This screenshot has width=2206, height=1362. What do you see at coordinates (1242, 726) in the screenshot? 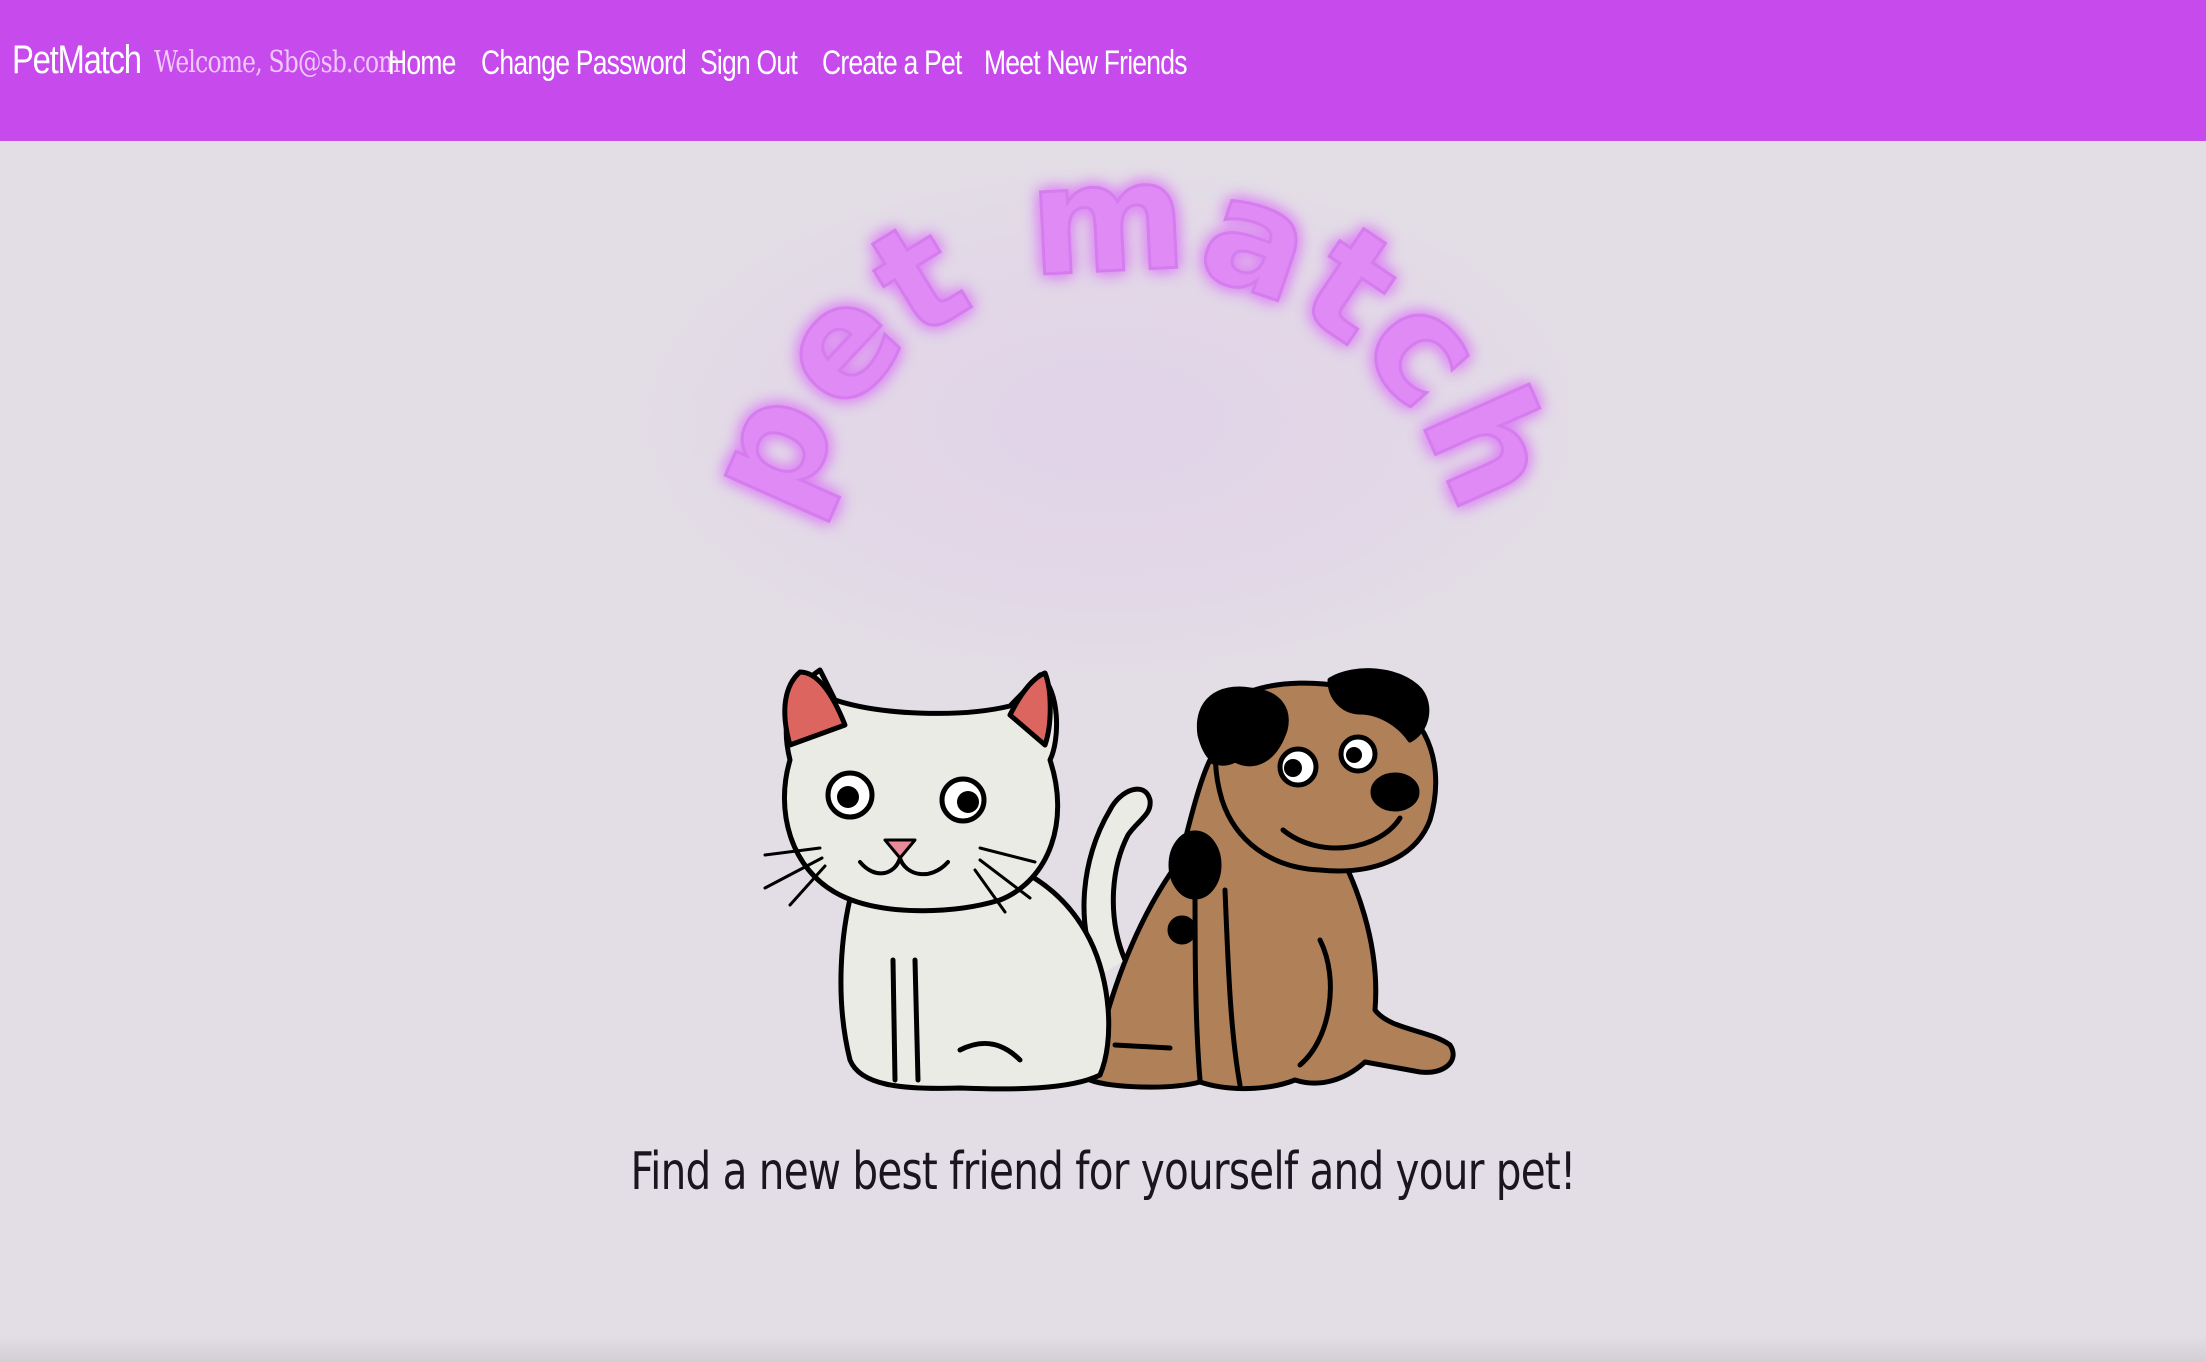
I see `dog-ear-left` at bounding box center [1242, 726].